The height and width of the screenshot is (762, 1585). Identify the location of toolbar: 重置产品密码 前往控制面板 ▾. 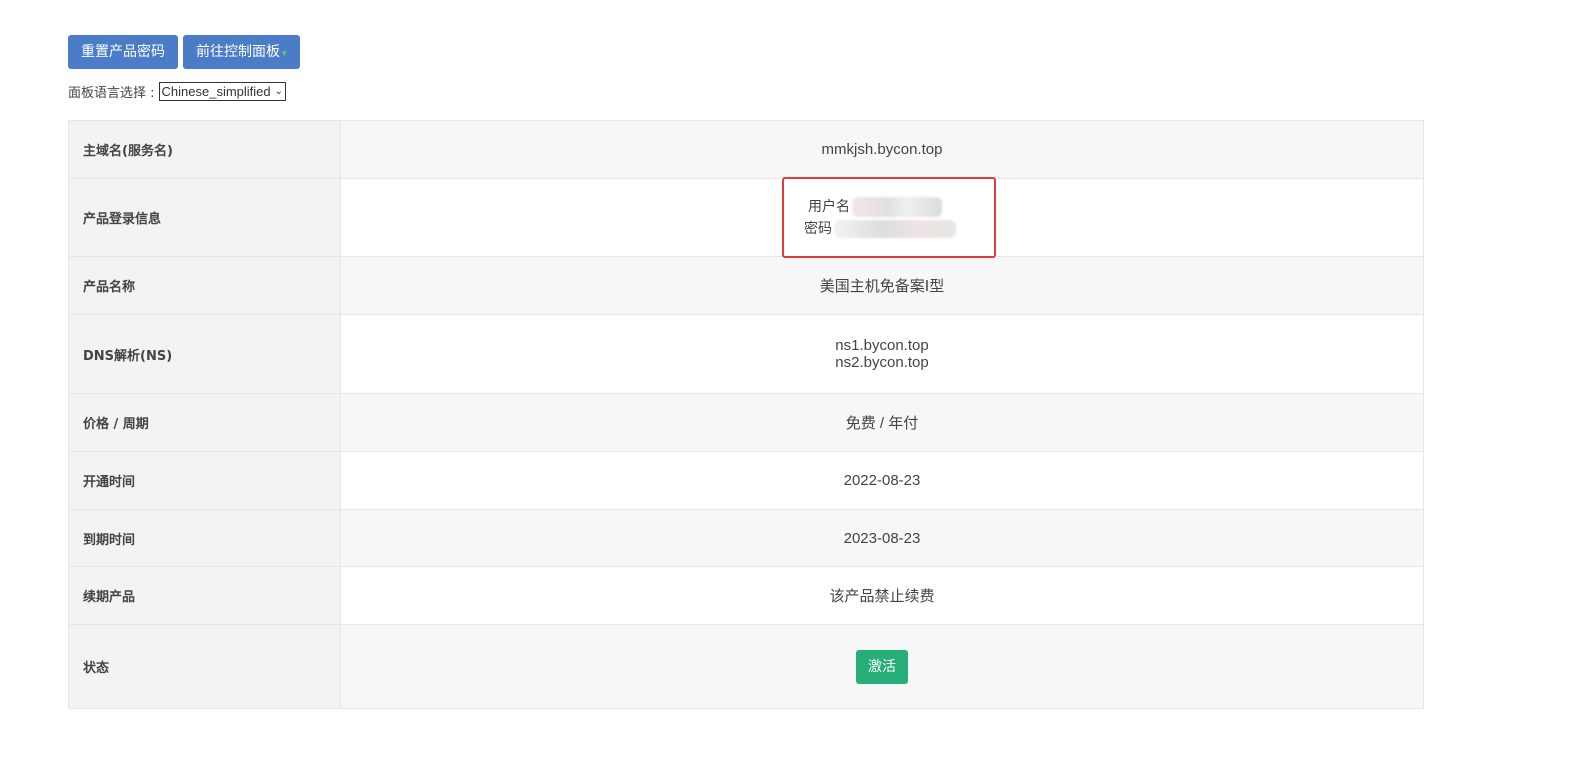
(184, 52).